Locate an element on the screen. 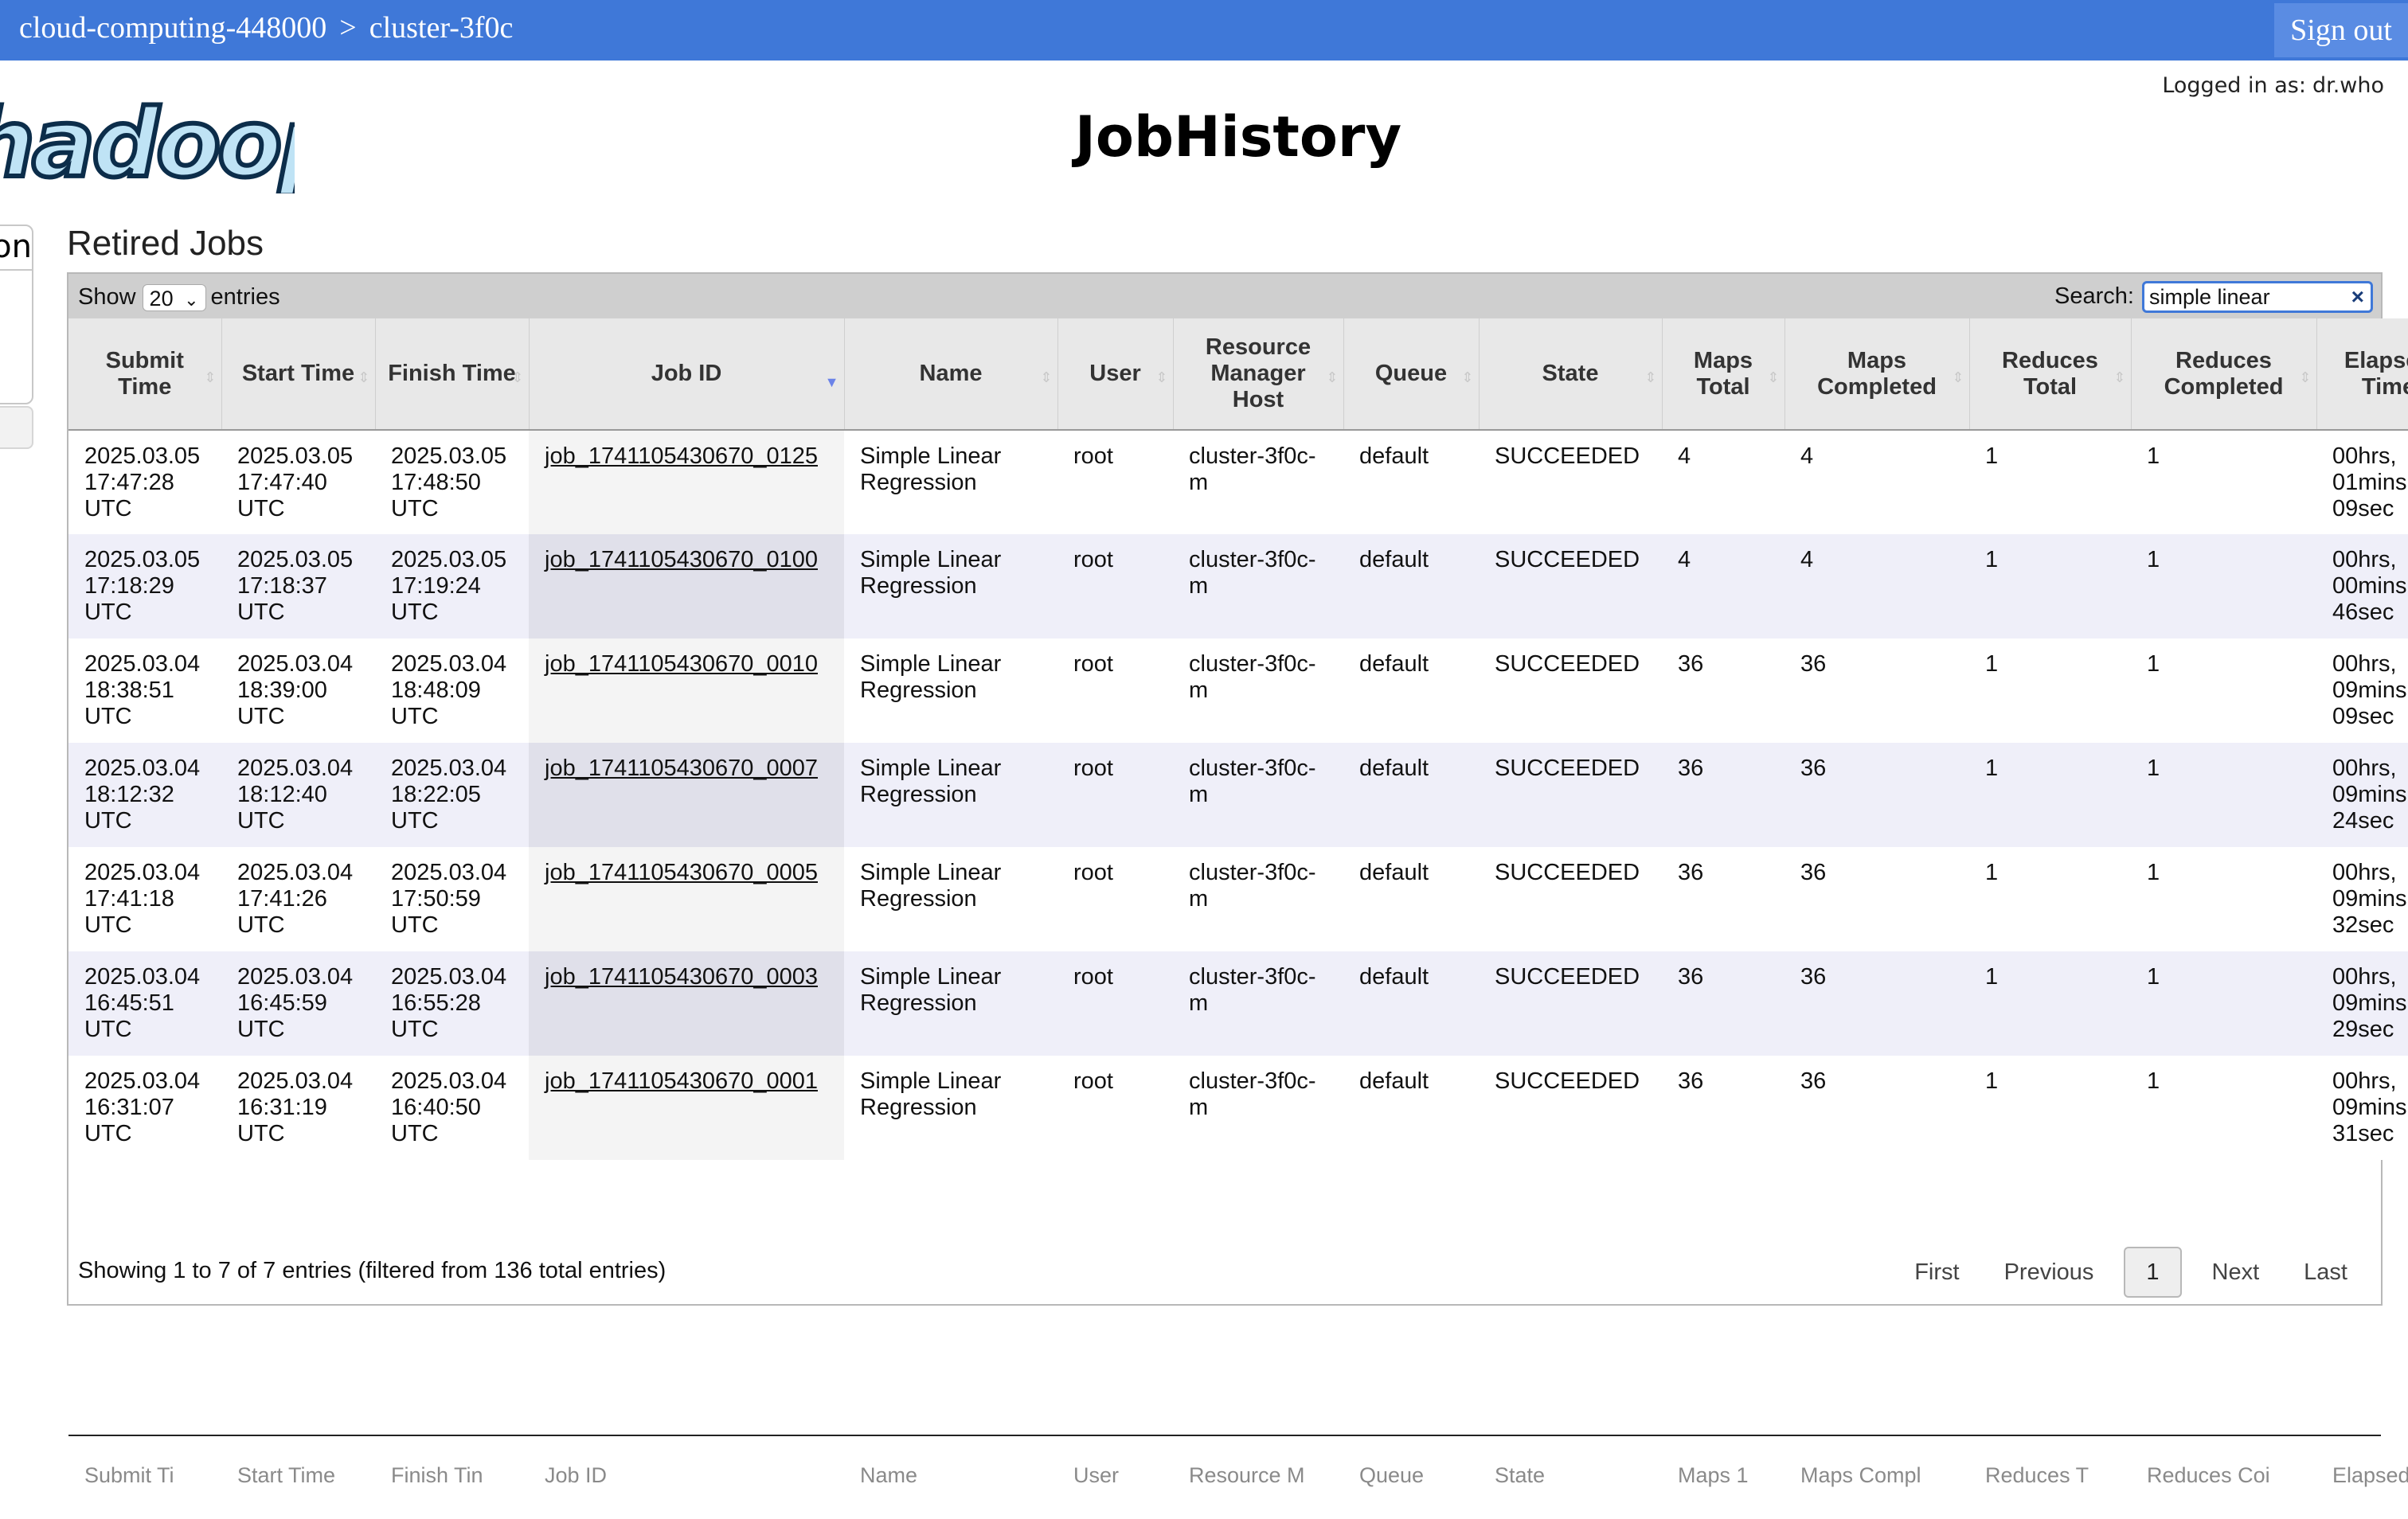  filter-input-reduces-total: Reduces T is located at coordinates (2050, 1475).